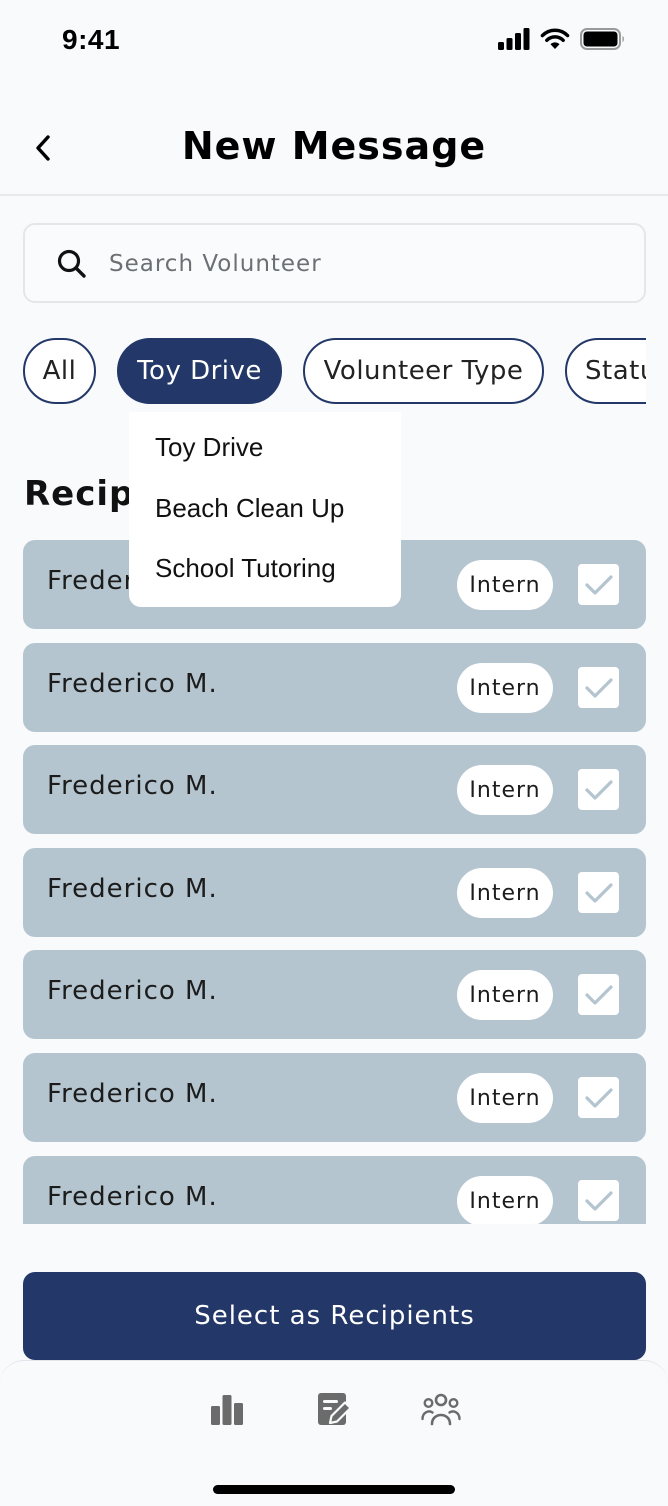 The height and width of the screenshot is (1506, 668). I want to click on filter-chips: All Toy Drive Volunteer Type Status, so click(334, 372).